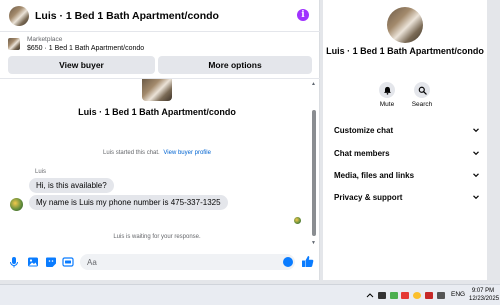 Image resolution: width=500 pixels, height=305 pixels. What do you see at coordinates (387, 104) in the screenshot?
I see `mute-label: Mute` at bounding box center [387, 104].